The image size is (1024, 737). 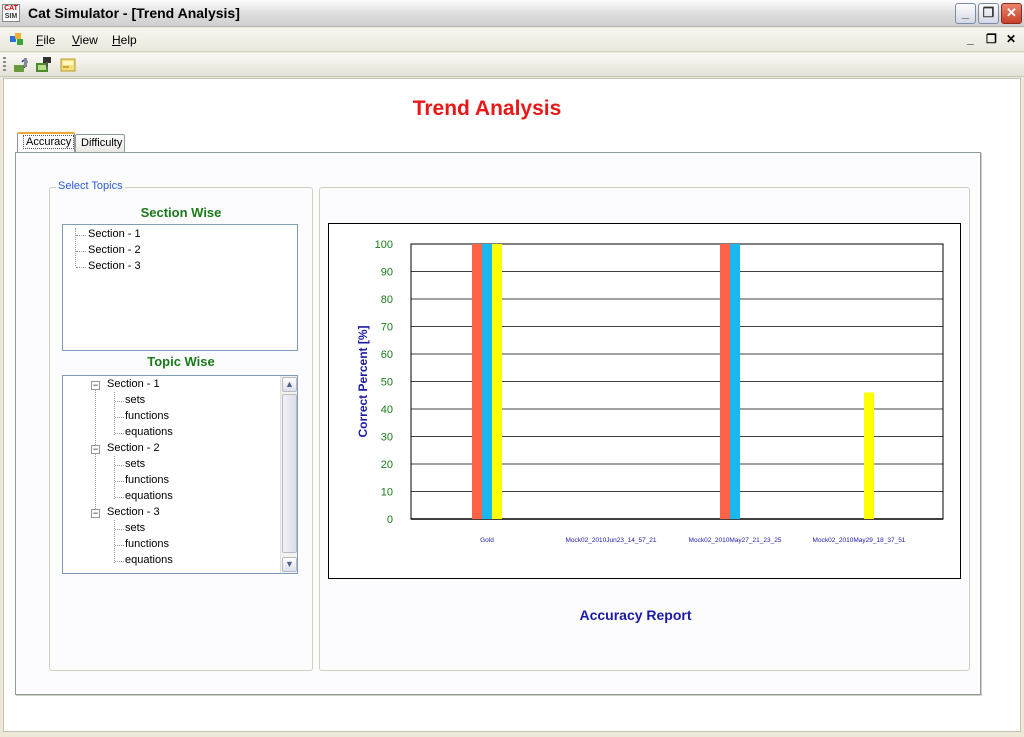 I want to click on y-tick-label: 90, so click(x=387, y=273).